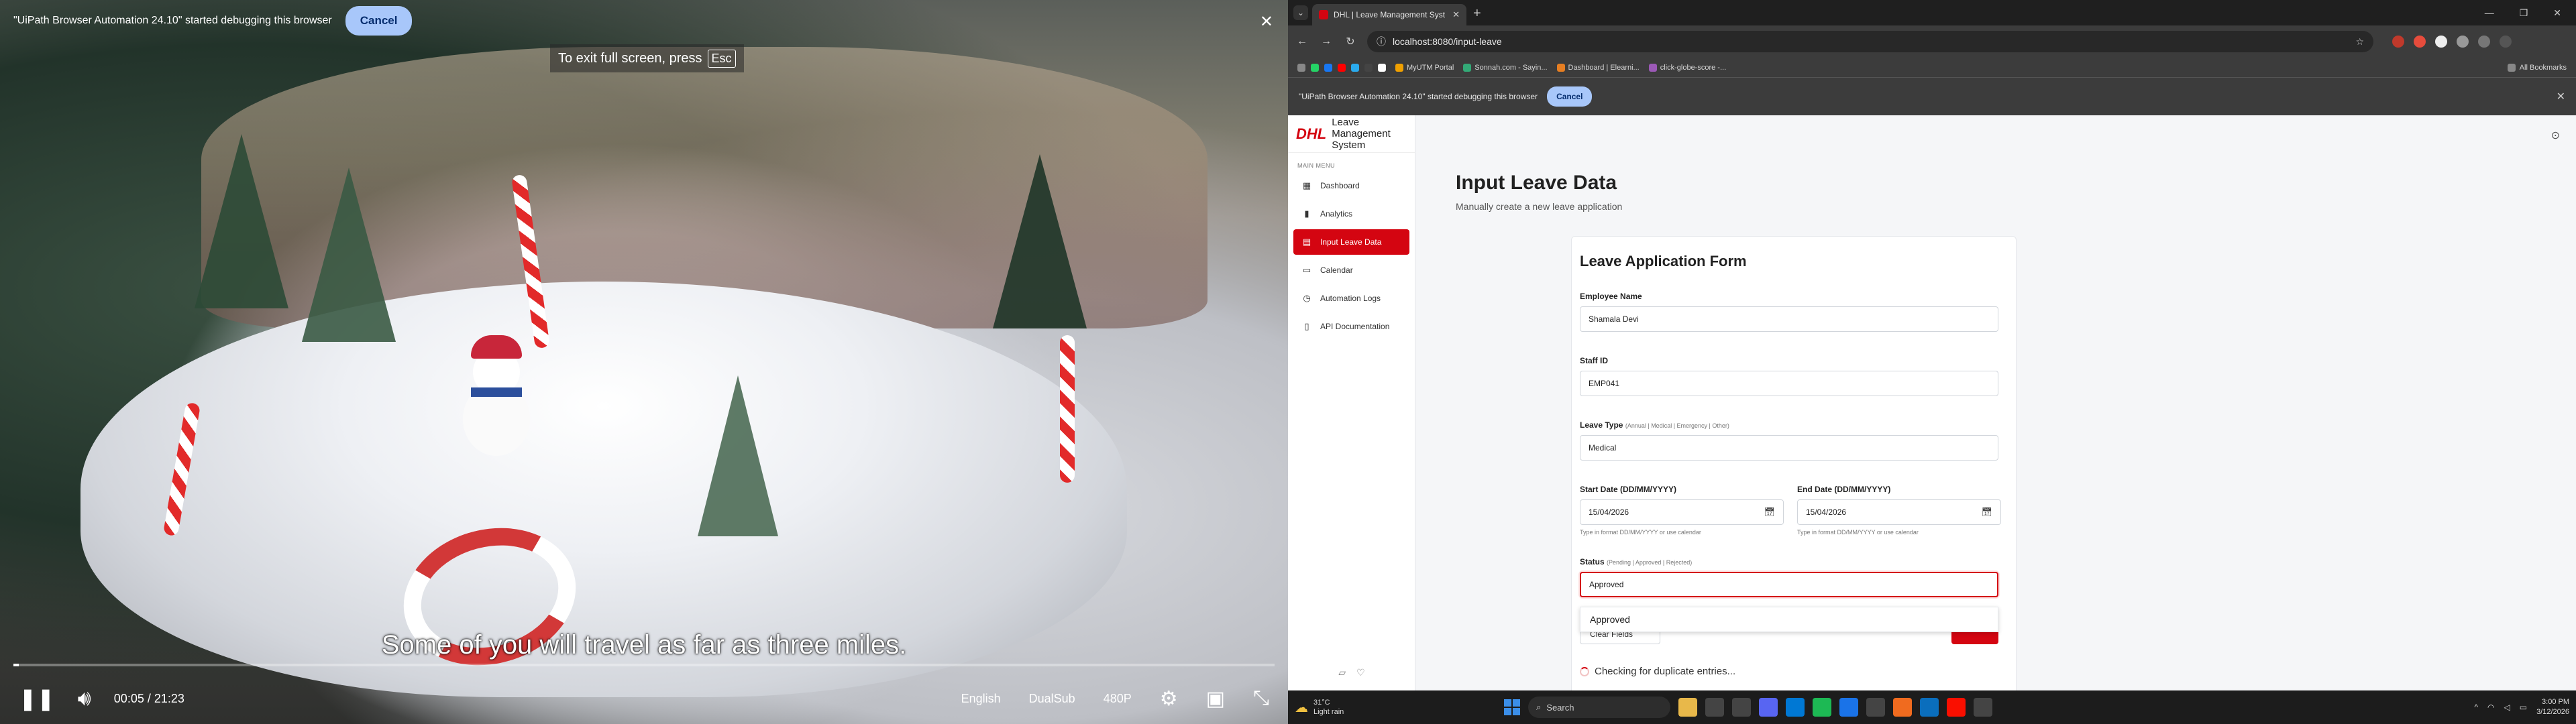 This screenshot has width=2576, height=724. What do you see at coordinates (1342, 672) in the screenshot?
I see `chat-icon: ▱` at bounding box center [1342, 672].